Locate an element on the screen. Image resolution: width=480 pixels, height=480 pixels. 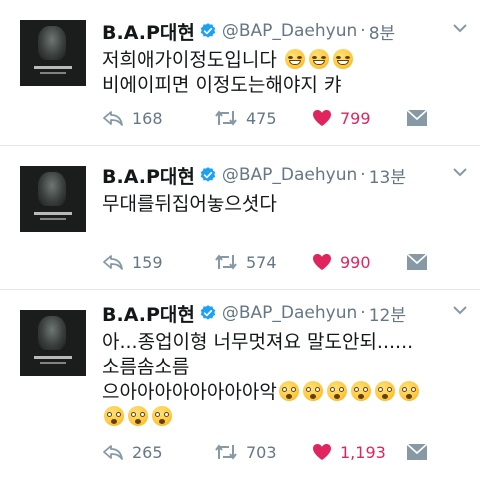
reply-button: 159 is located at coordinates (158, 262).